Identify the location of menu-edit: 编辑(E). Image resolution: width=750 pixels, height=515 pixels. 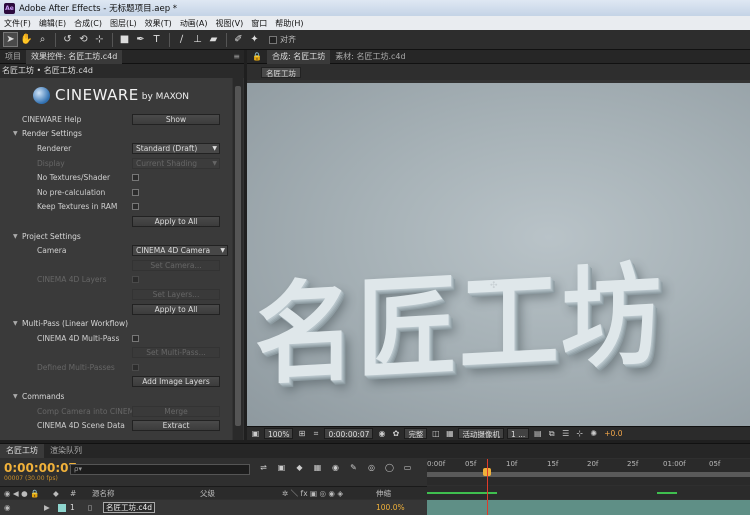
(52, 23).